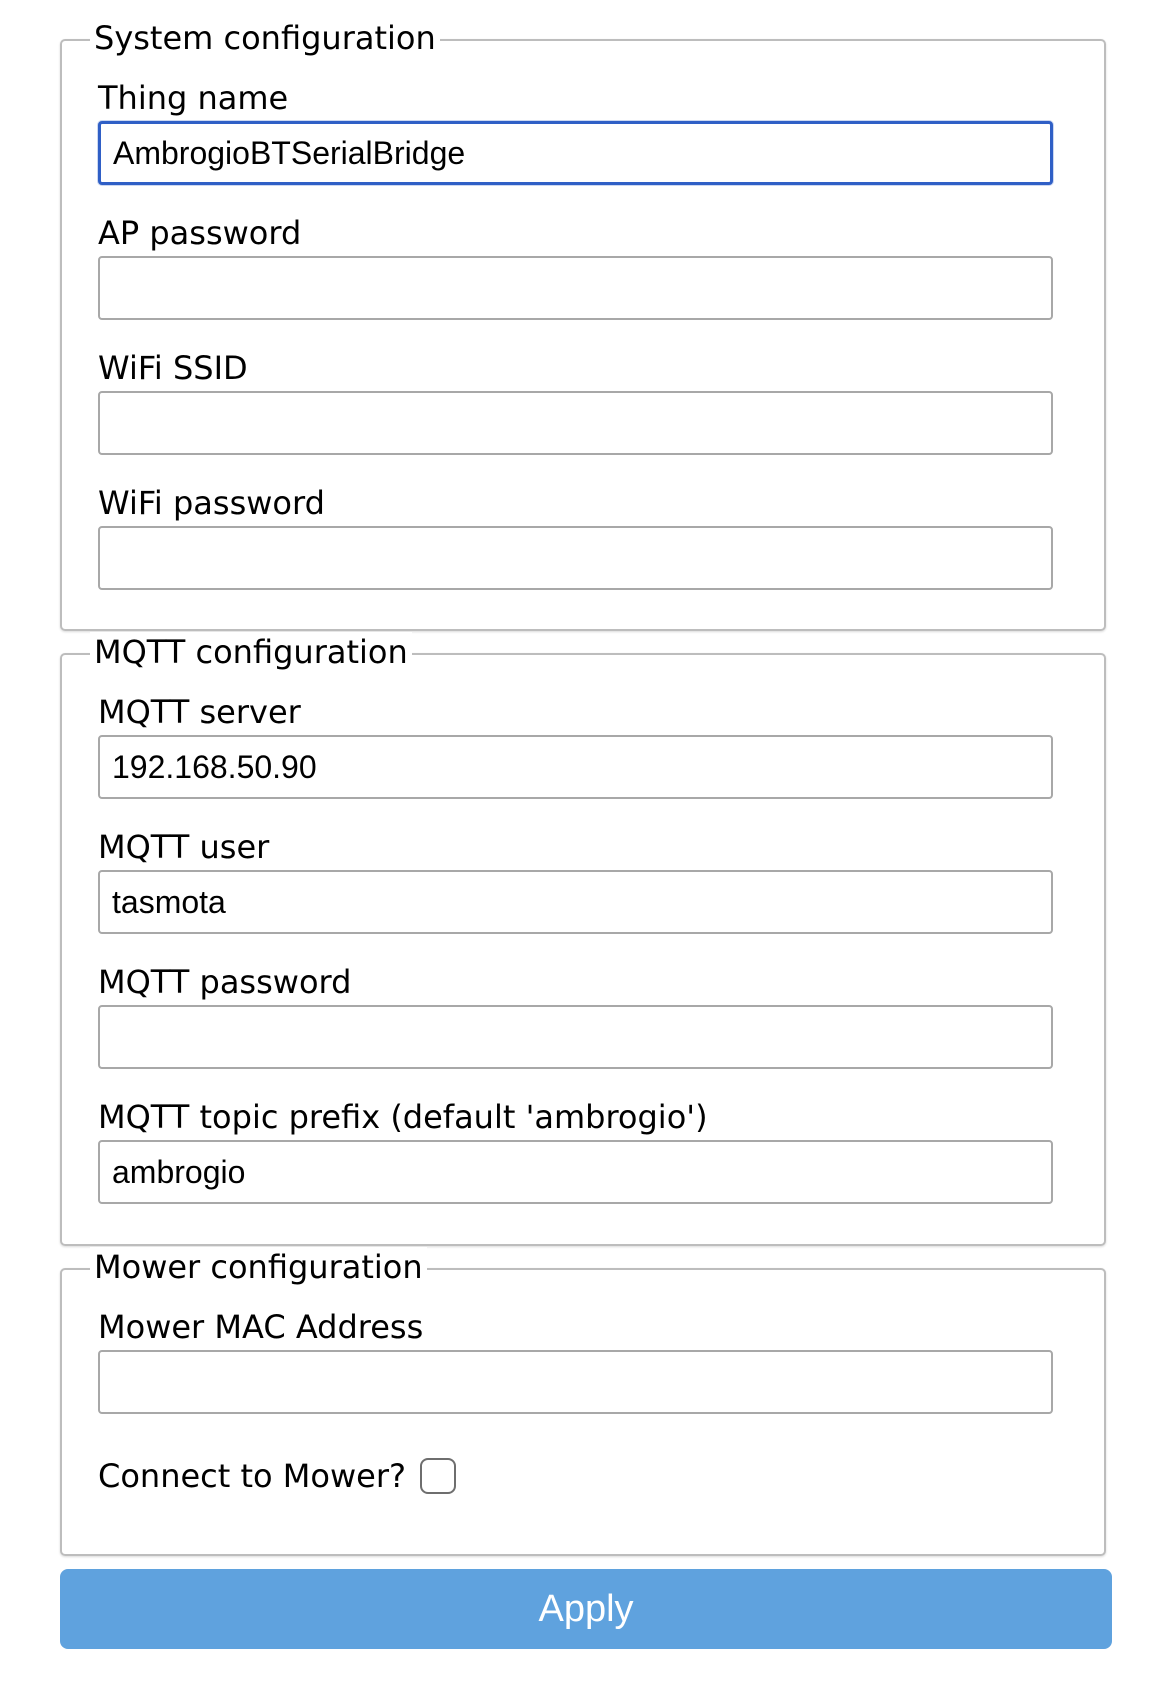 Image resolution: width=1162 pixels, height=1684 pixels. I want to click on ap-password-label: AP password, so click(200, 233).